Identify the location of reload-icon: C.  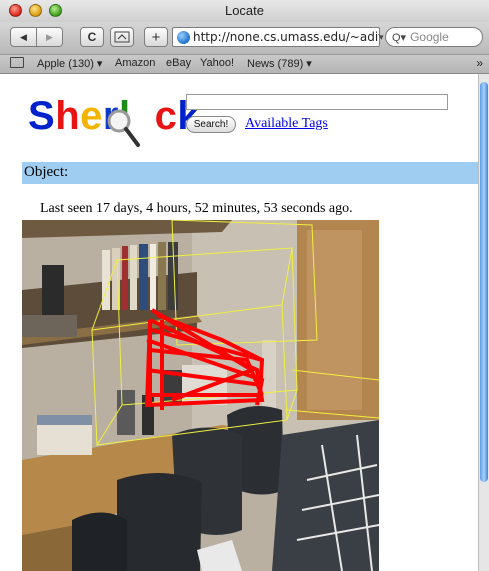
(92, 37).